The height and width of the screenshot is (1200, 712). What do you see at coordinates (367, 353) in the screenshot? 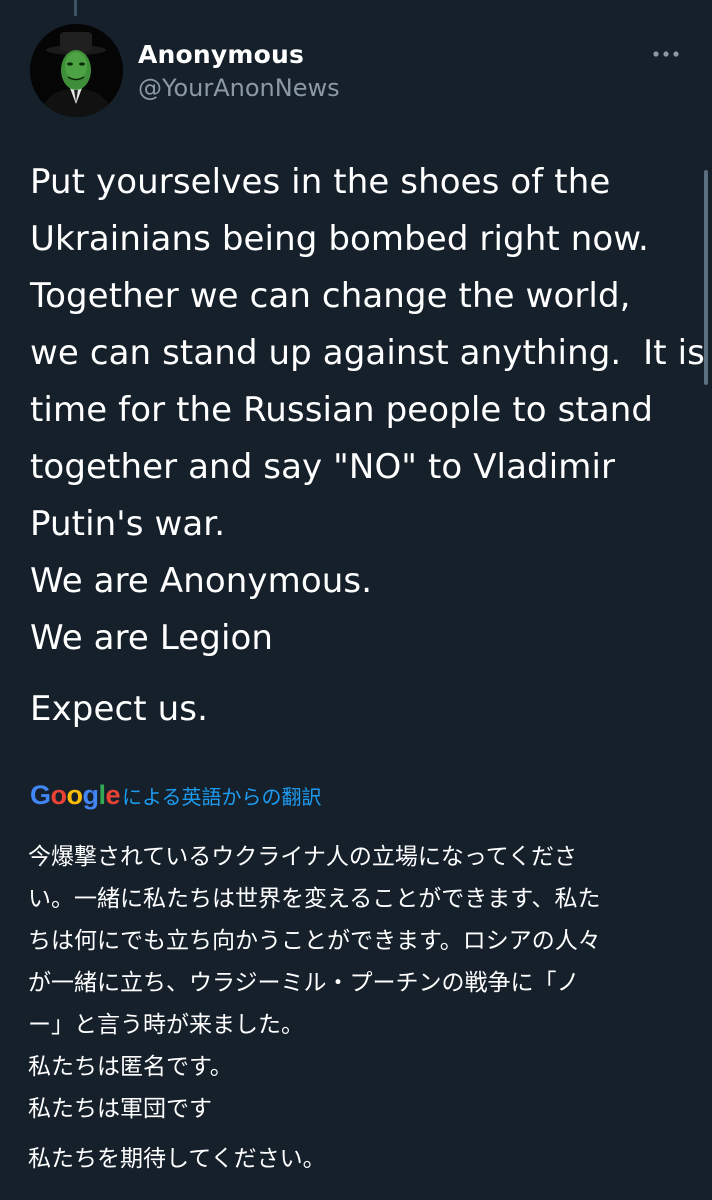
I see `tweet-line: we can stand up against anything. It is` at bounding box center [367, 353].